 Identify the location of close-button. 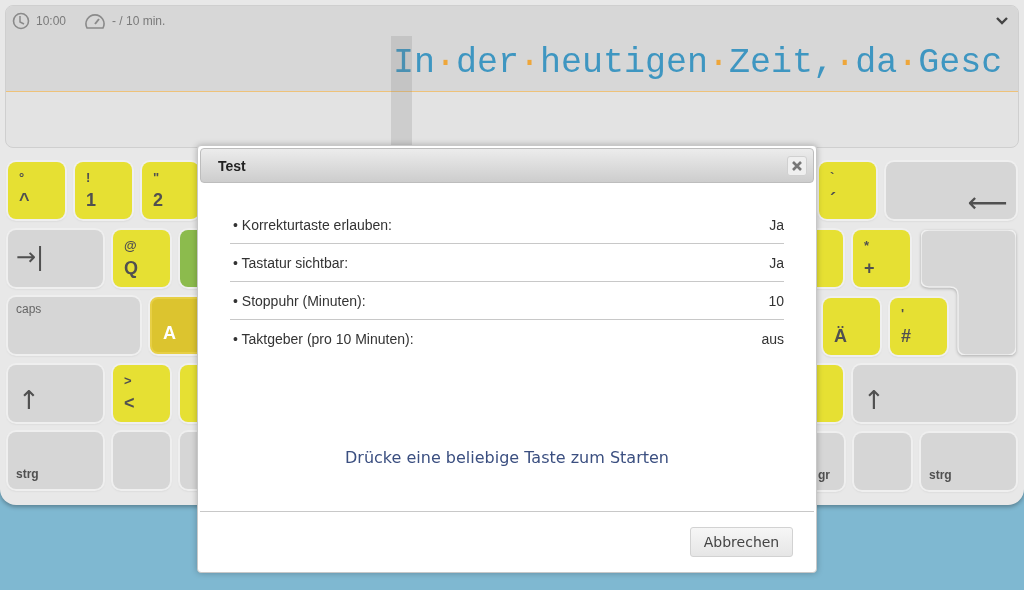
(797, 165).